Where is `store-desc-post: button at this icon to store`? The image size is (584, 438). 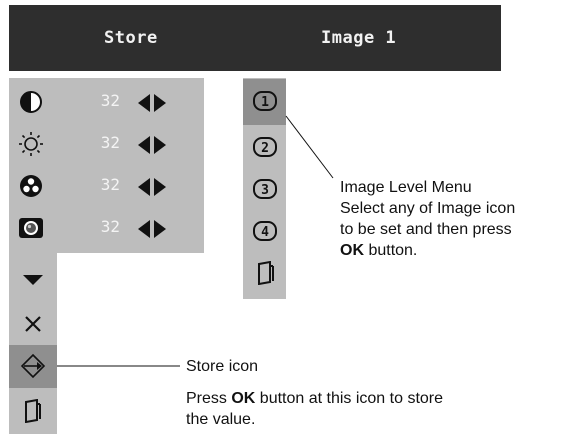
store-desc-post: button at this icon to store is located at coordinates (349, 398).